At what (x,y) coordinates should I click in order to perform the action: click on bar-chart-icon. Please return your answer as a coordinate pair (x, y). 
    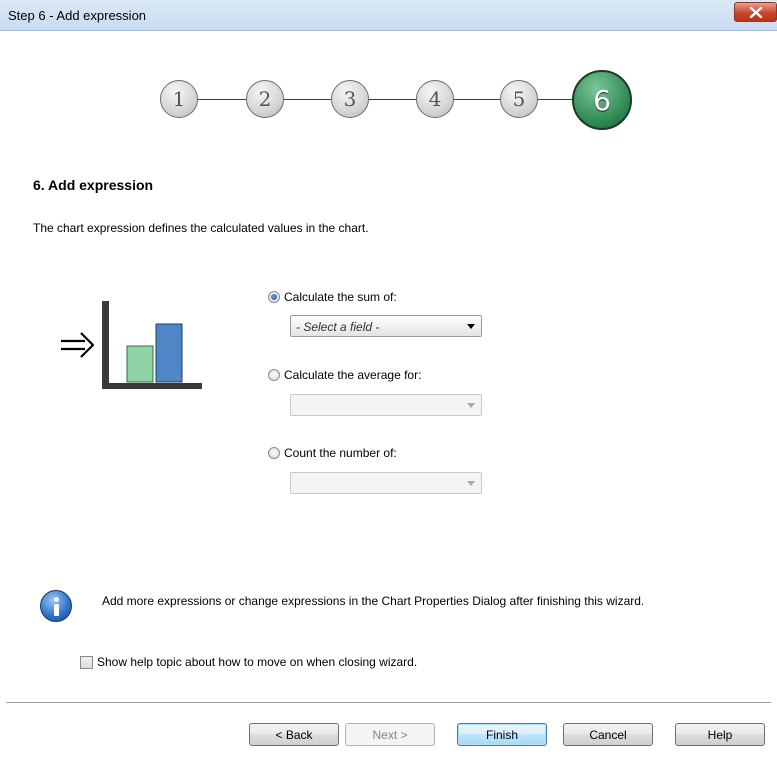
    Looking at the image, I should click on (131, 345).